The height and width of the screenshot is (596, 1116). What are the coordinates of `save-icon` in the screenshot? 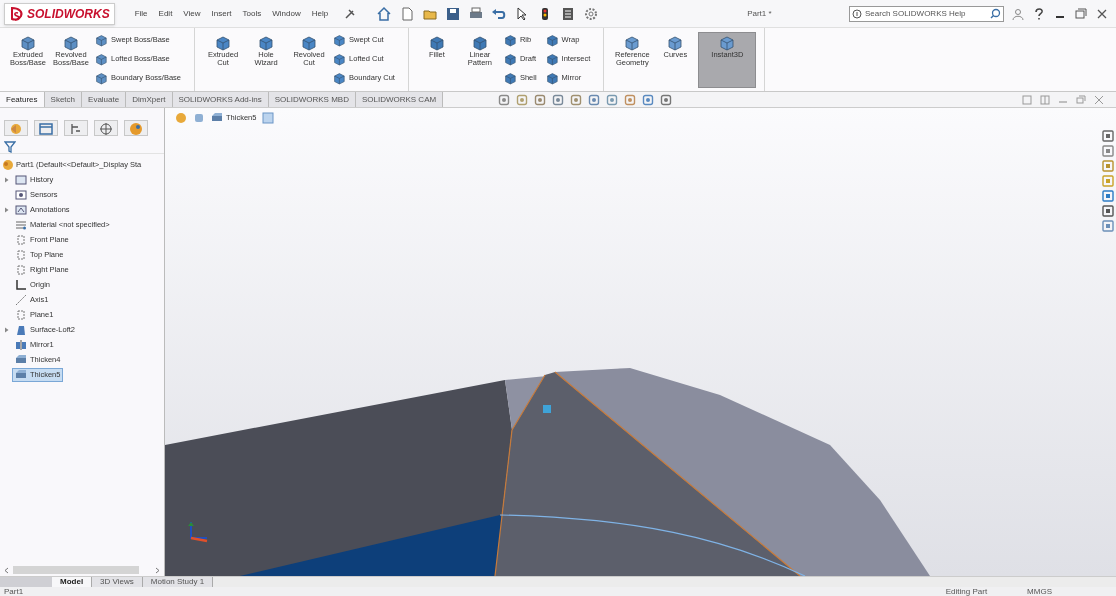 It's located at (453, 13).